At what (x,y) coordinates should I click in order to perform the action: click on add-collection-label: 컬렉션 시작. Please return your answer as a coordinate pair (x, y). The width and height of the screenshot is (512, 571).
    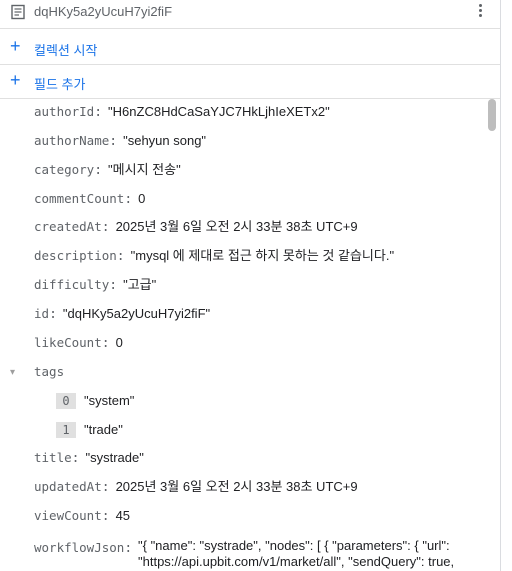
    Looking at the image, I should click on (66, 50).